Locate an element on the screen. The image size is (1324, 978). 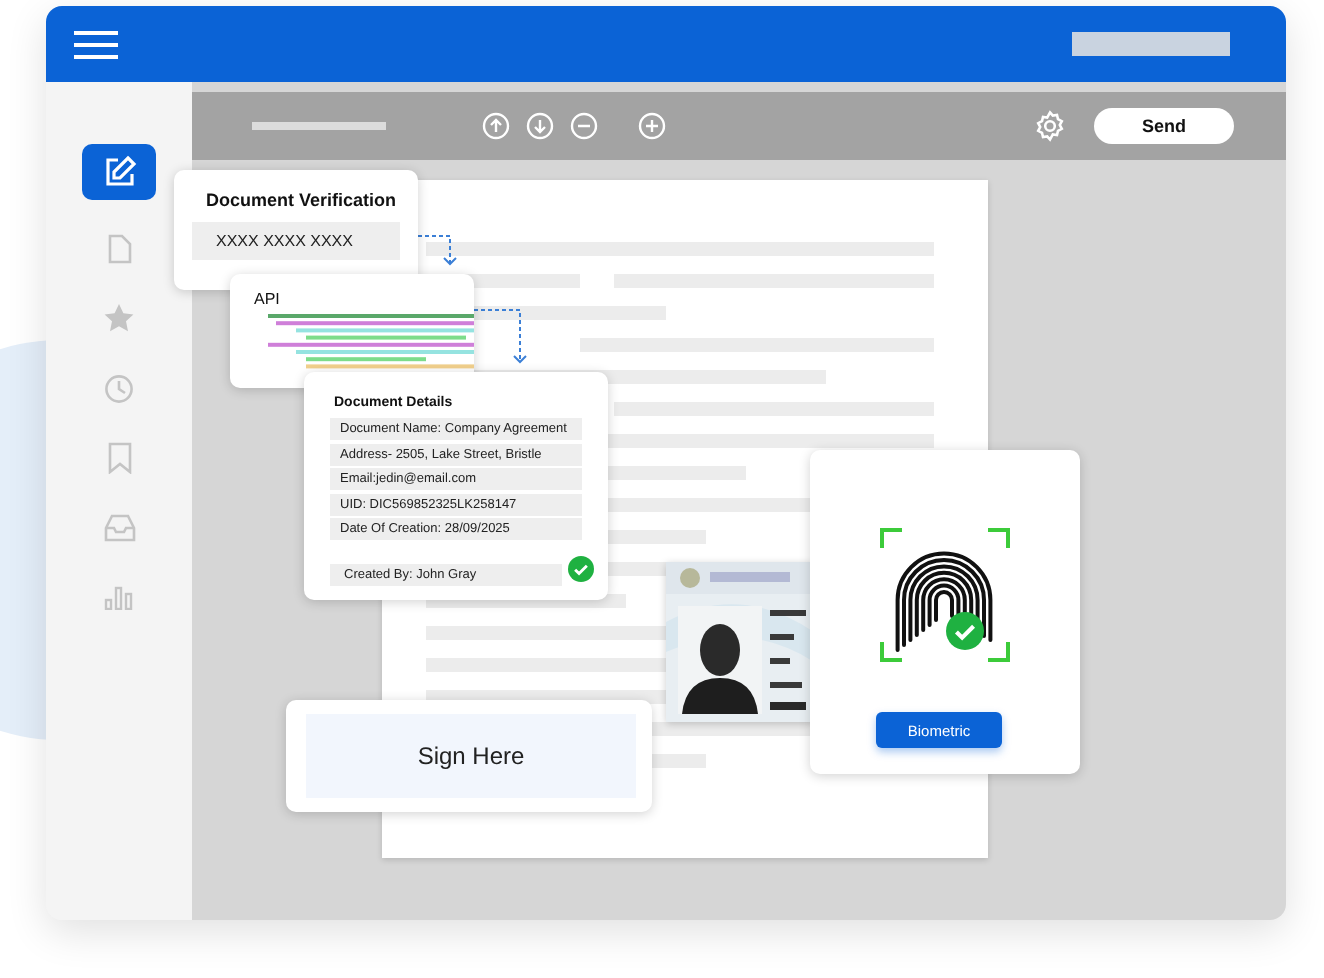
edit-icon is located at coordinates (119, 172).